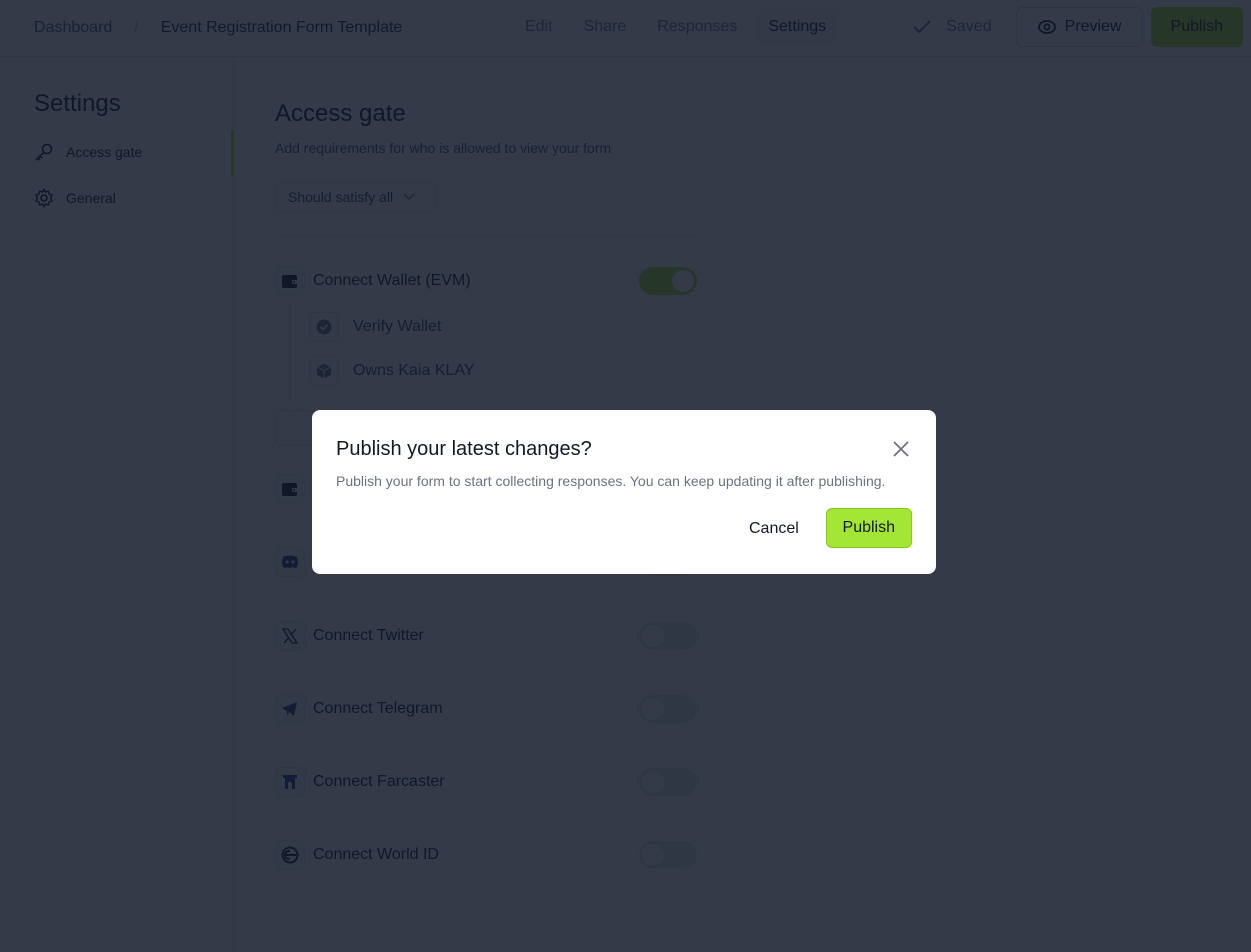  I want to click on confirm-publish-button: Publish, so click(868, 528).